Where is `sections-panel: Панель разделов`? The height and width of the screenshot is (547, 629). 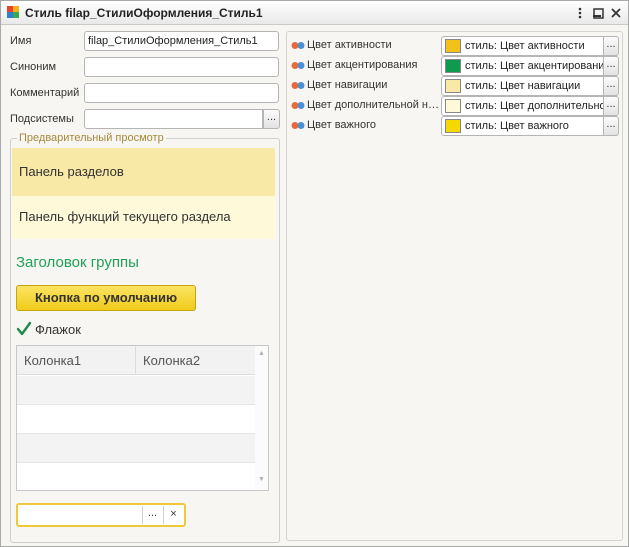 sections-panel: Панель разделов is located at coordinates (143, 172).